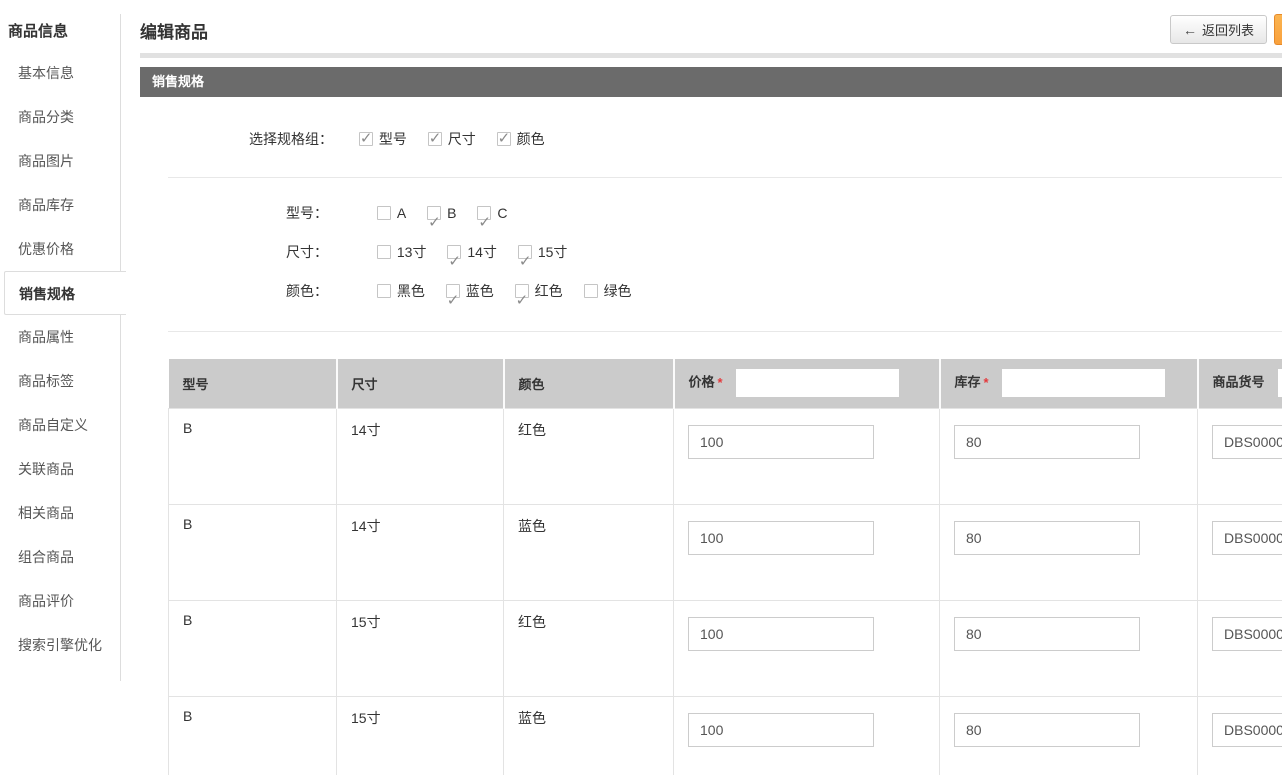 Image resolution: width=1282 pixels, height=775 pixels. What do you see at coordinates (65, 293) in the screenshot?
I see `sidebar-item-sales-spec: 销售规格` at bounding box center [65, 293].